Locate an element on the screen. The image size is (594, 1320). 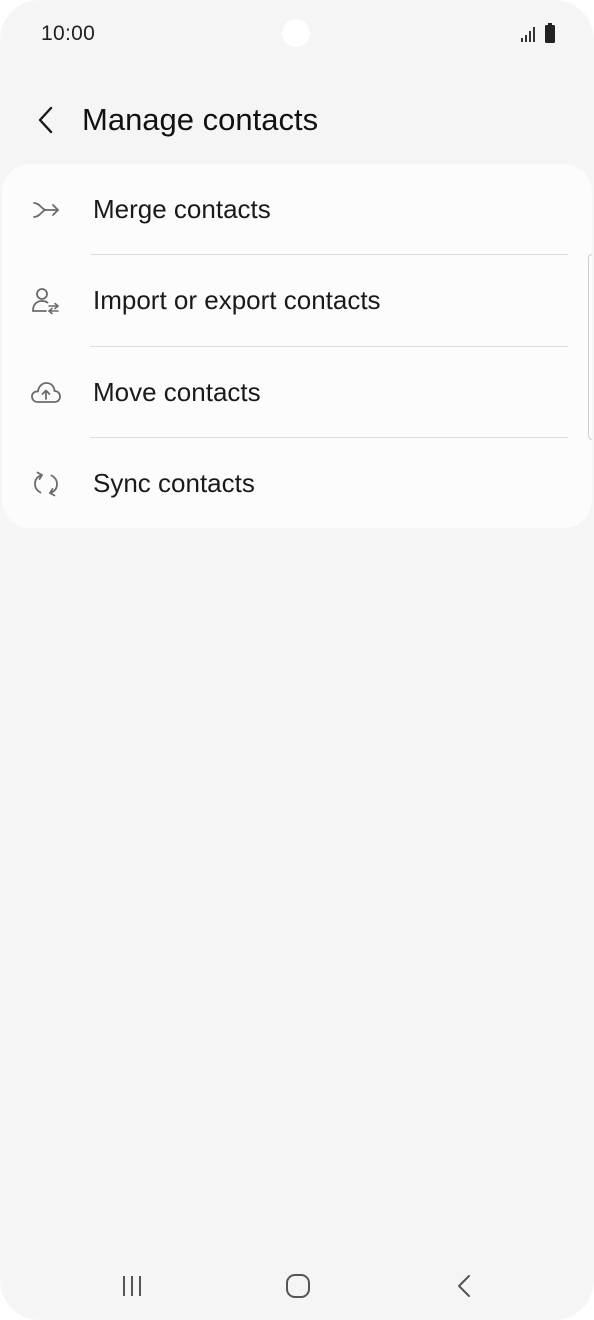
menu-item-sync-contacts: Sync contacts is located at coordinates (297, 483).